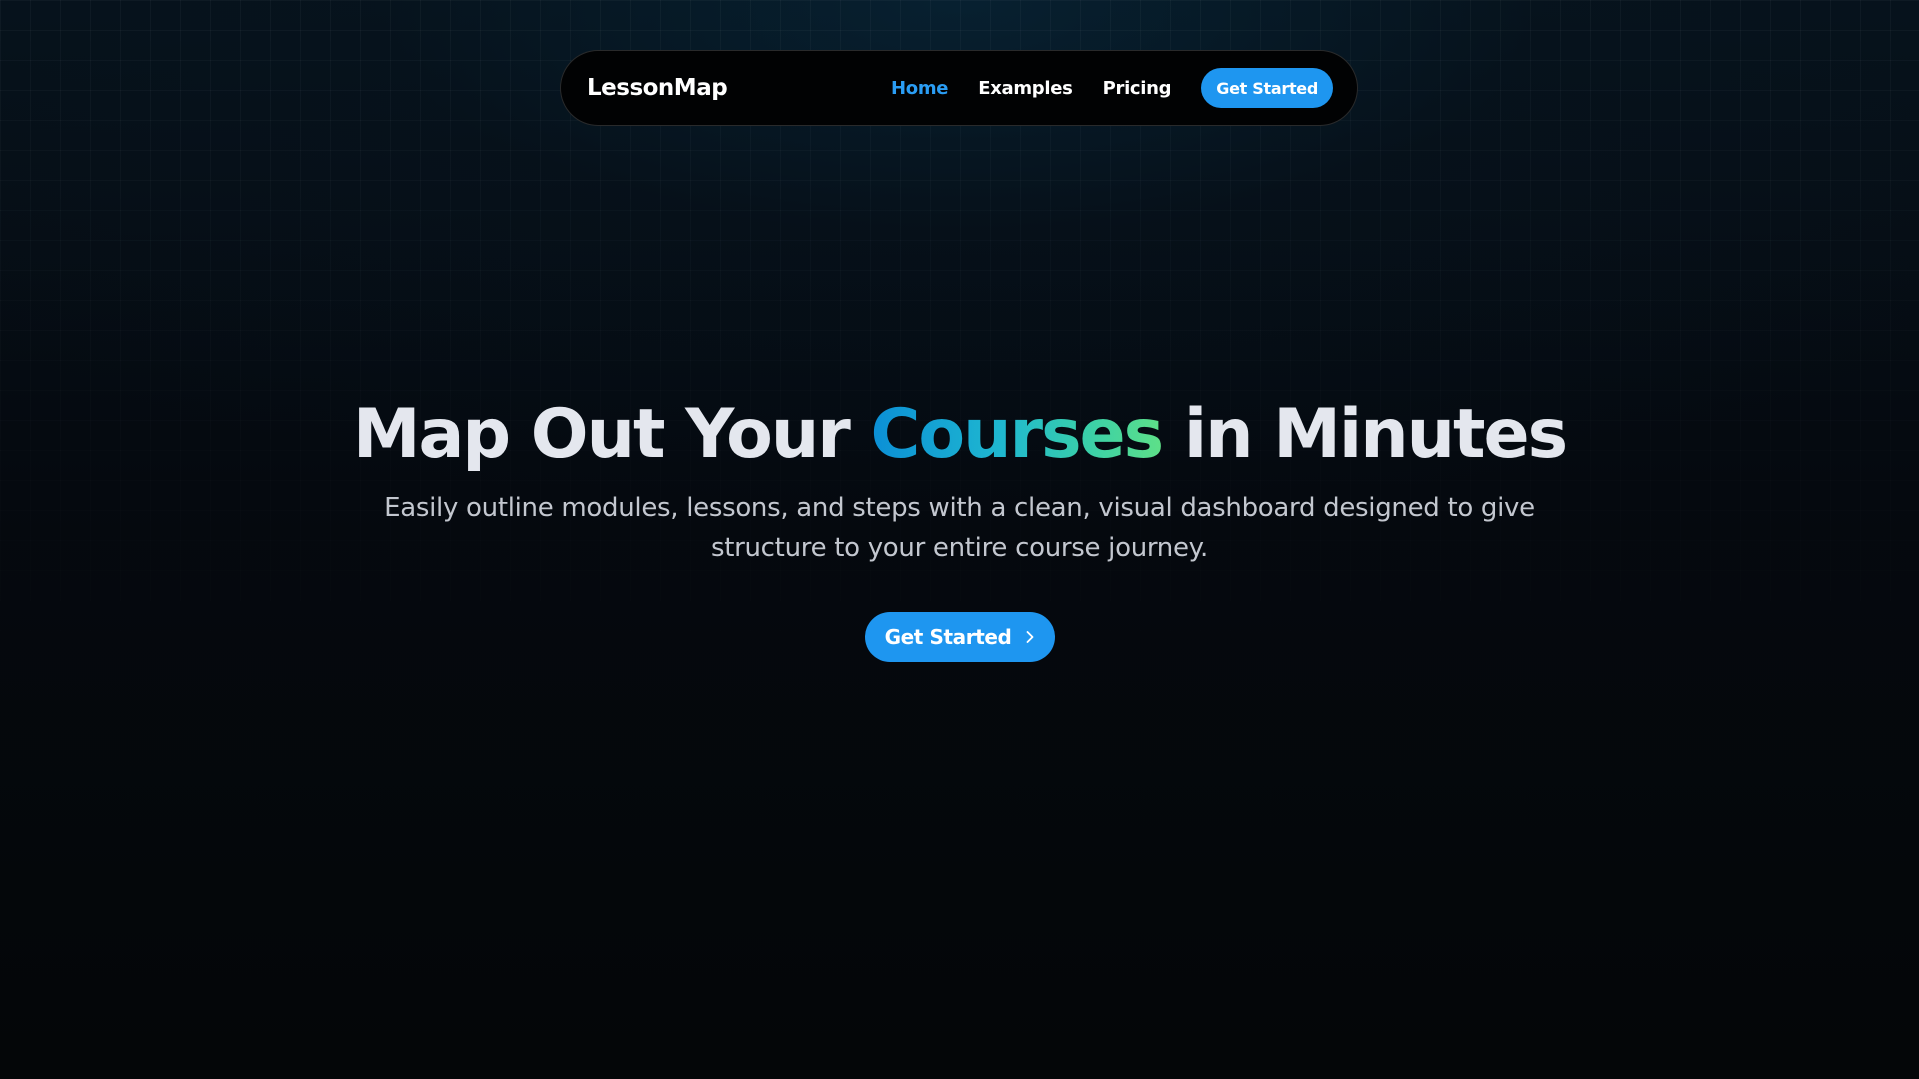 This screenshot has width=1919, height=1079. I want to click on nav-get-started-button: Get Started, so click(1267, 88).